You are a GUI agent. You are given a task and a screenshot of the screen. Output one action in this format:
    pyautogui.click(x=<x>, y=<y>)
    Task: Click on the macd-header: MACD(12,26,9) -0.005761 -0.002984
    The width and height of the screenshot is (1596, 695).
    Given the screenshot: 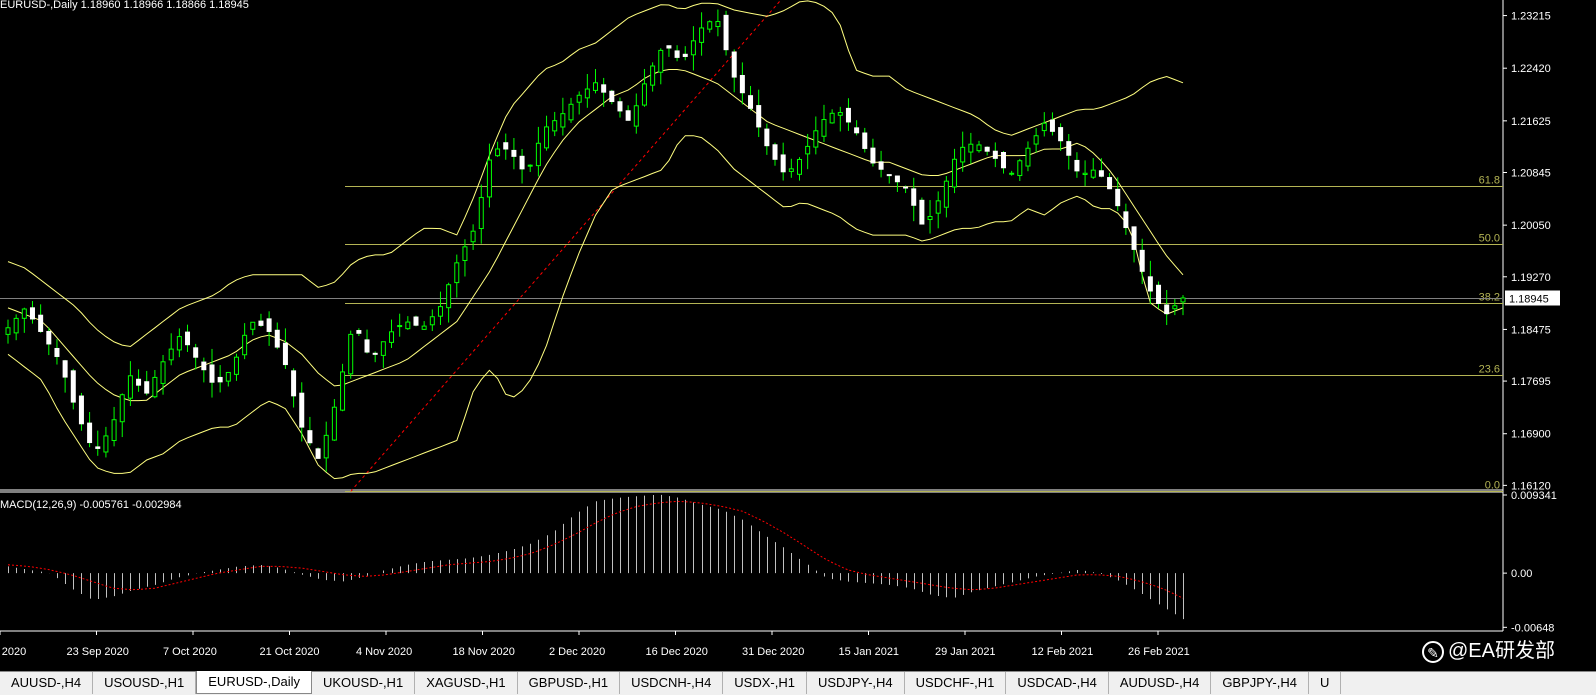 What is the action you would take?
    pyautogui.click(x=91, y=505)
    